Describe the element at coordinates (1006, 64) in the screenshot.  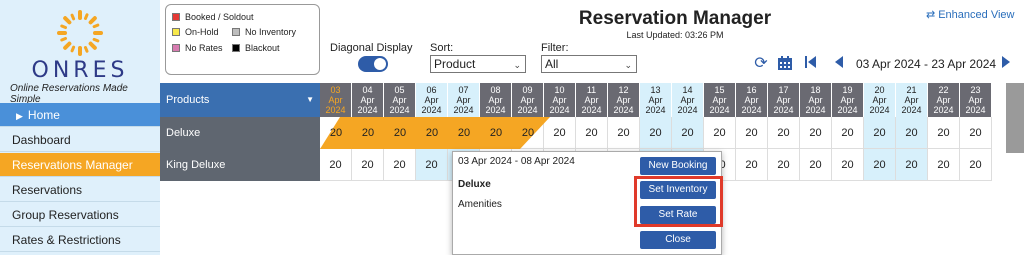
I see `next-icon` at that location.